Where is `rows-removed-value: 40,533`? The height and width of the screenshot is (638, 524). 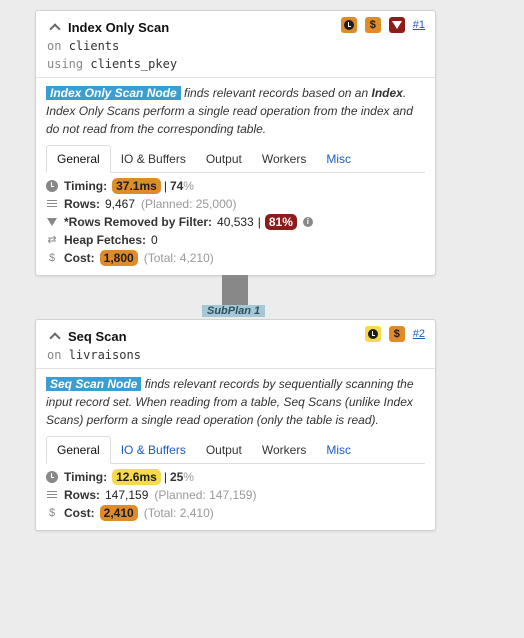
rows-removed-value: 40,533 is located at coordinates (235, 222).